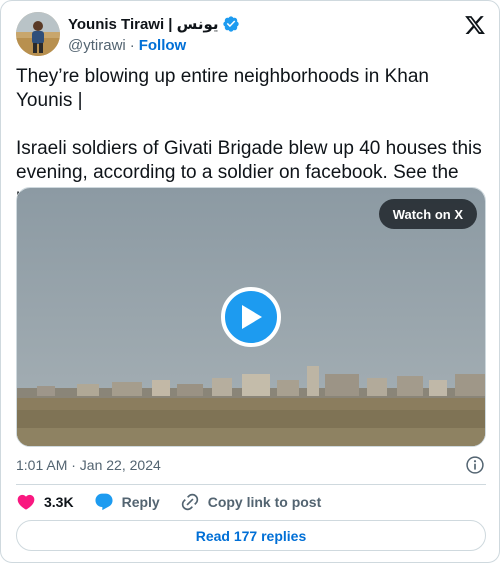 The width and height of the screenshot is (500, 563). What do you see at coordinates (189, 502) in the screenshot?
I see `link-icon` at bounding box center [189, 502].